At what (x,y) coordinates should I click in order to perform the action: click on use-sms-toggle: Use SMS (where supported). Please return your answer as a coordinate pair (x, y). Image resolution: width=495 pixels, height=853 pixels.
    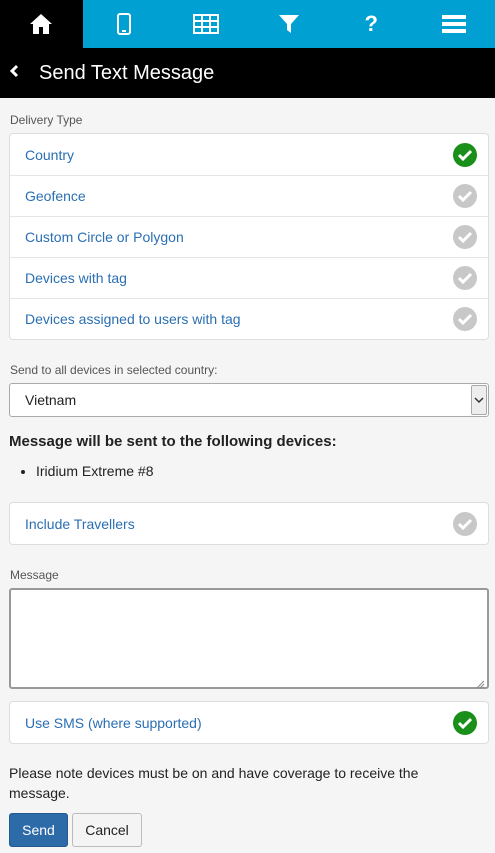
    Looking at the image, I should click on (249, 722).